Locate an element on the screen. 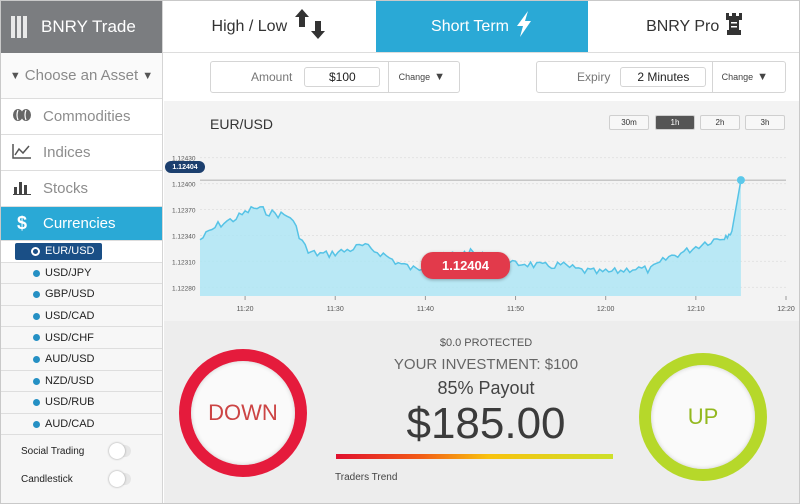 The height and width of the screenshot is (504, 800). social-trading-toggle is located at coordinates (120, 451).